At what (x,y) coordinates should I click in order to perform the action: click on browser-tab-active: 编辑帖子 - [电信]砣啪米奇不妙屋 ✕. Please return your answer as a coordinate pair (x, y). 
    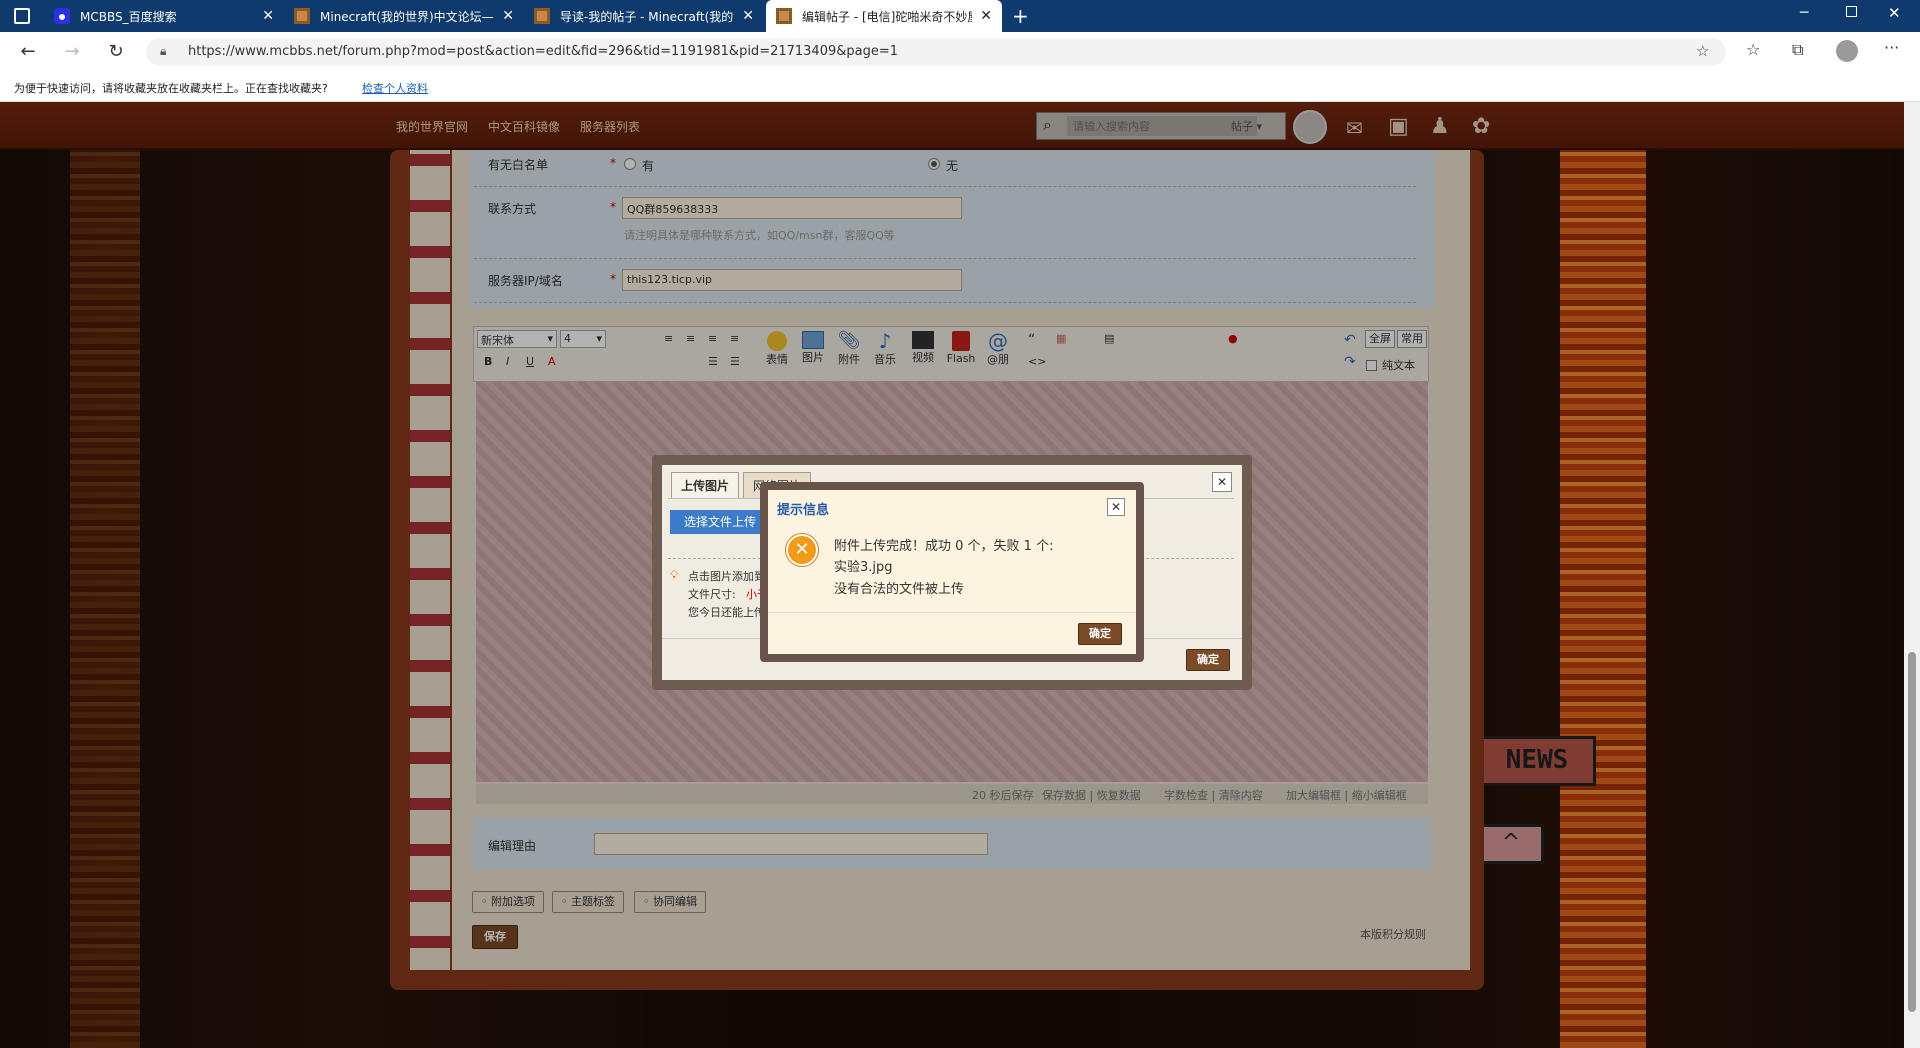
    Looking at the image, I should click on (884, 16).